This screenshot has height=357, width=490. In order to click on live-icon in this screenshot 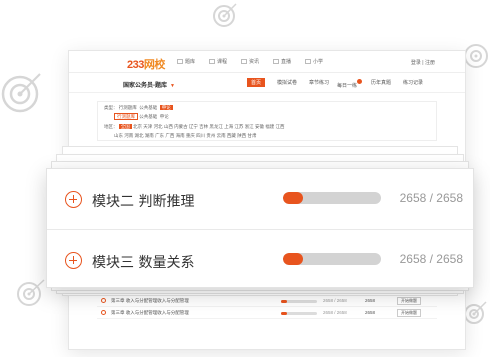, I will do `click(276, 61)`.